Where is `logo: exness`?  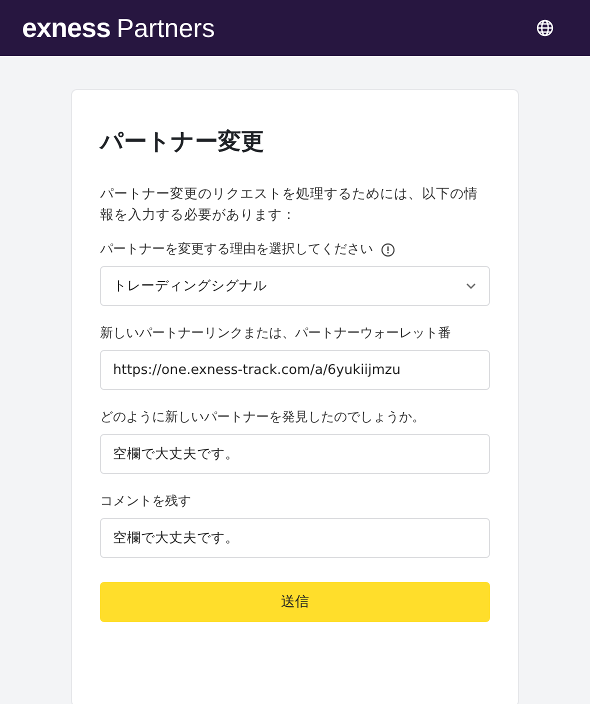
logo: exness is located at coordinates (66, 28).